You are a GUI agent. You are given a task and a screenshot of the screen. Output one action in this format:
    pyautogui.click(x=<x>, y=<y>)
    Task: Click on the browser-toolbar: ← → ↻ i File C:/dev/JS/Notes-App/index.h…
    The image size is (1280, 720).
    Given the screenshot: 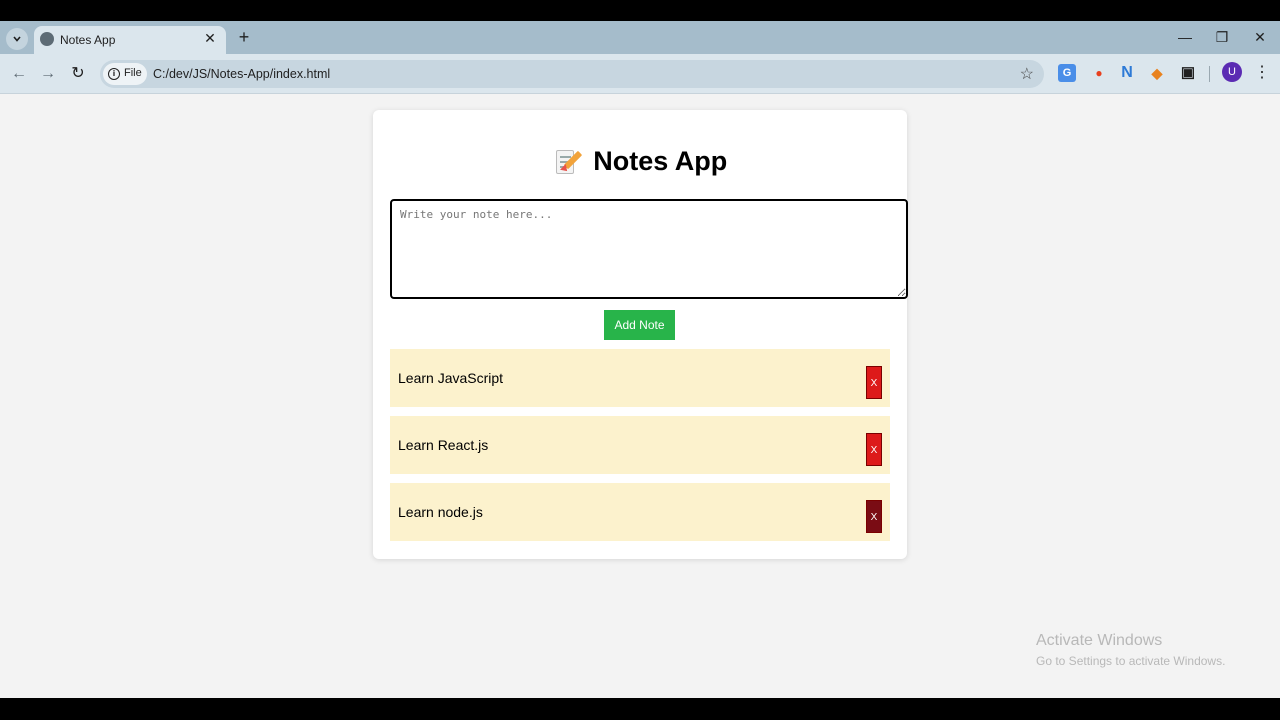 What is the action you would take?
    pyautogui.click(x=640, y=74)
    